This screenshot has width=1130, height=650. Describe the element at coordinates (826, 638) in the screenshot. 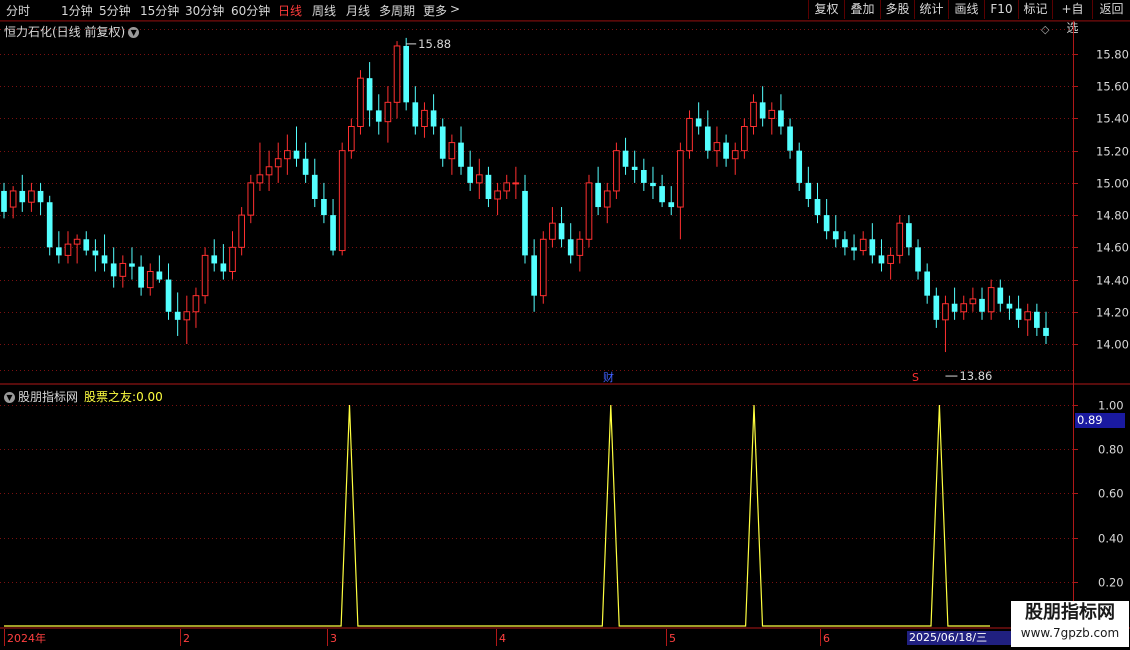

I see `date-tick-label: 6` at that location.